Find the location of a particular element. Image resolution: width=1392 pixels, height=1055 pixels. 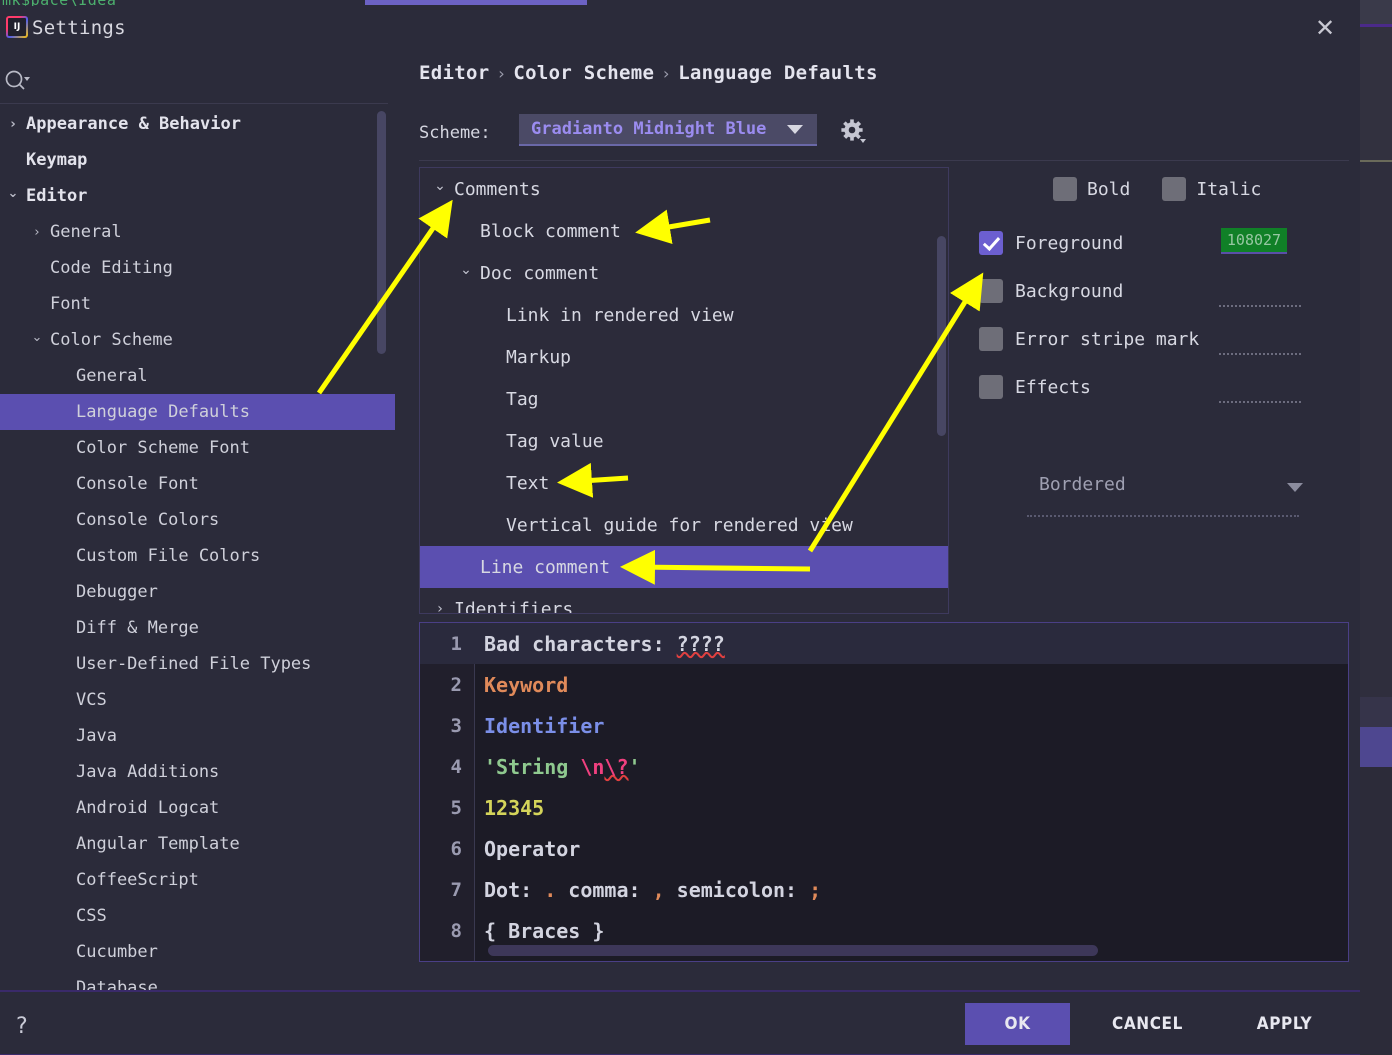

sidebar-item-angular-template: Angular Template is located at coordinates (197, 844).